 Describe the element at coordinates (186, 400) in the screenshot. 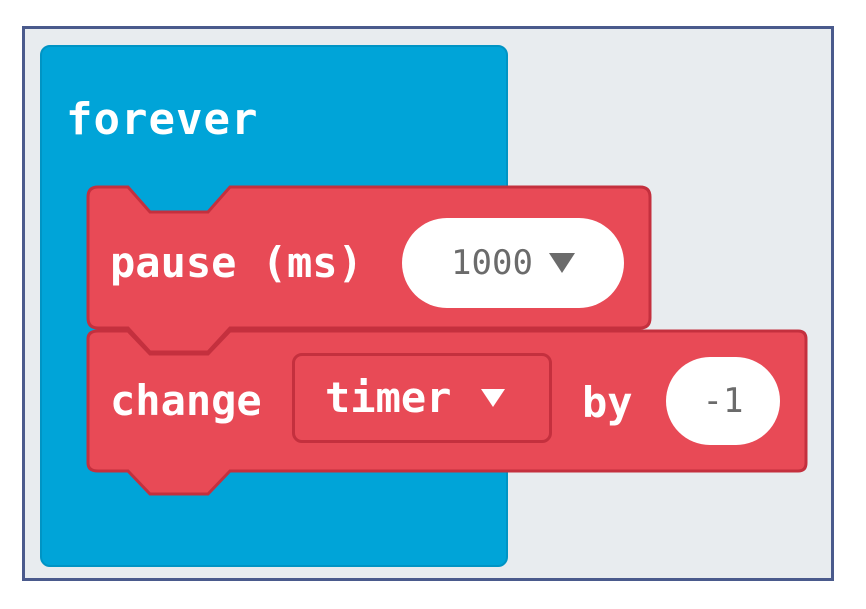

I see `change-label: change` at that location.